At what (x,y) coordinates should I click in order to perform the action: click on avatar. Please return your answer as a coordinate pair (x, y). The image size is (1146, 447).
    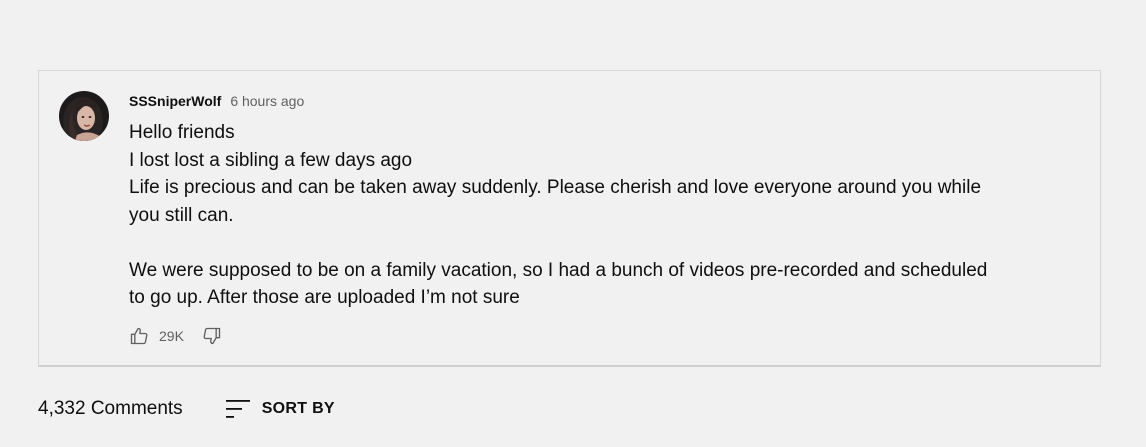
    Looking at the image, I should click on (84, 116).